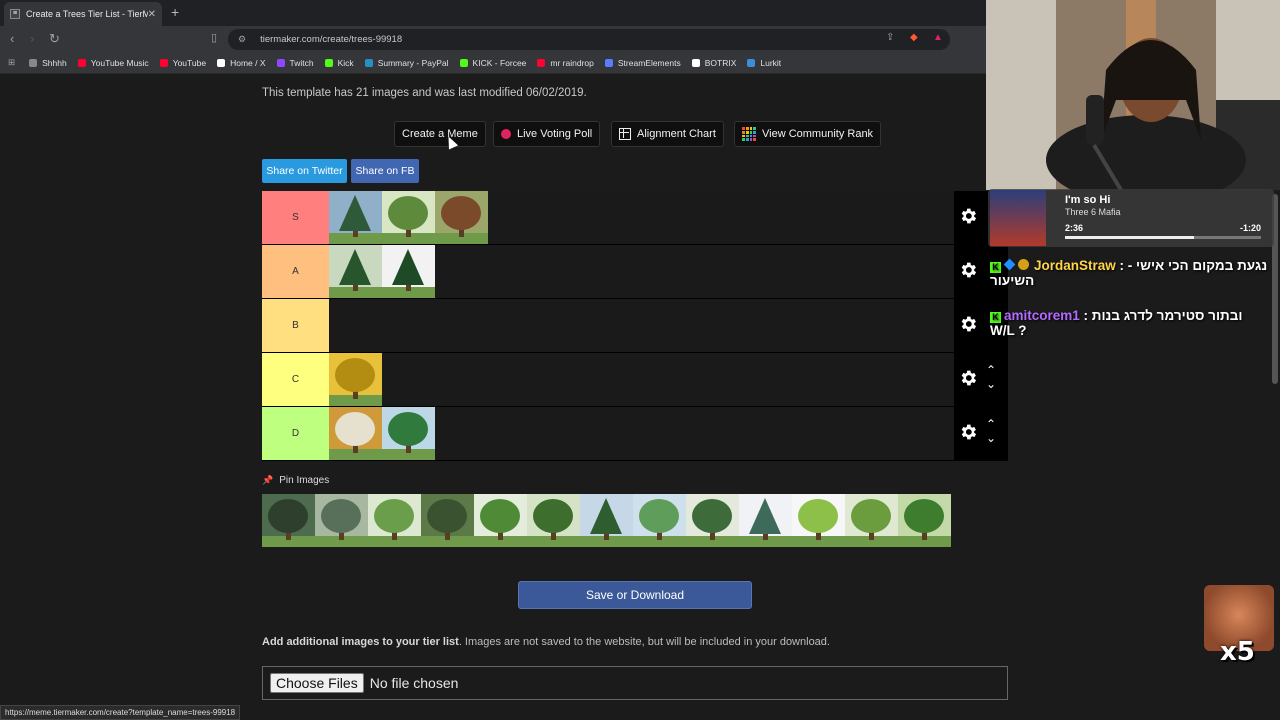  What do you see at coordinates (248, 62) in the screenshot?
I see `bookmark-label: Home / X` at bounding box center [248, 62].